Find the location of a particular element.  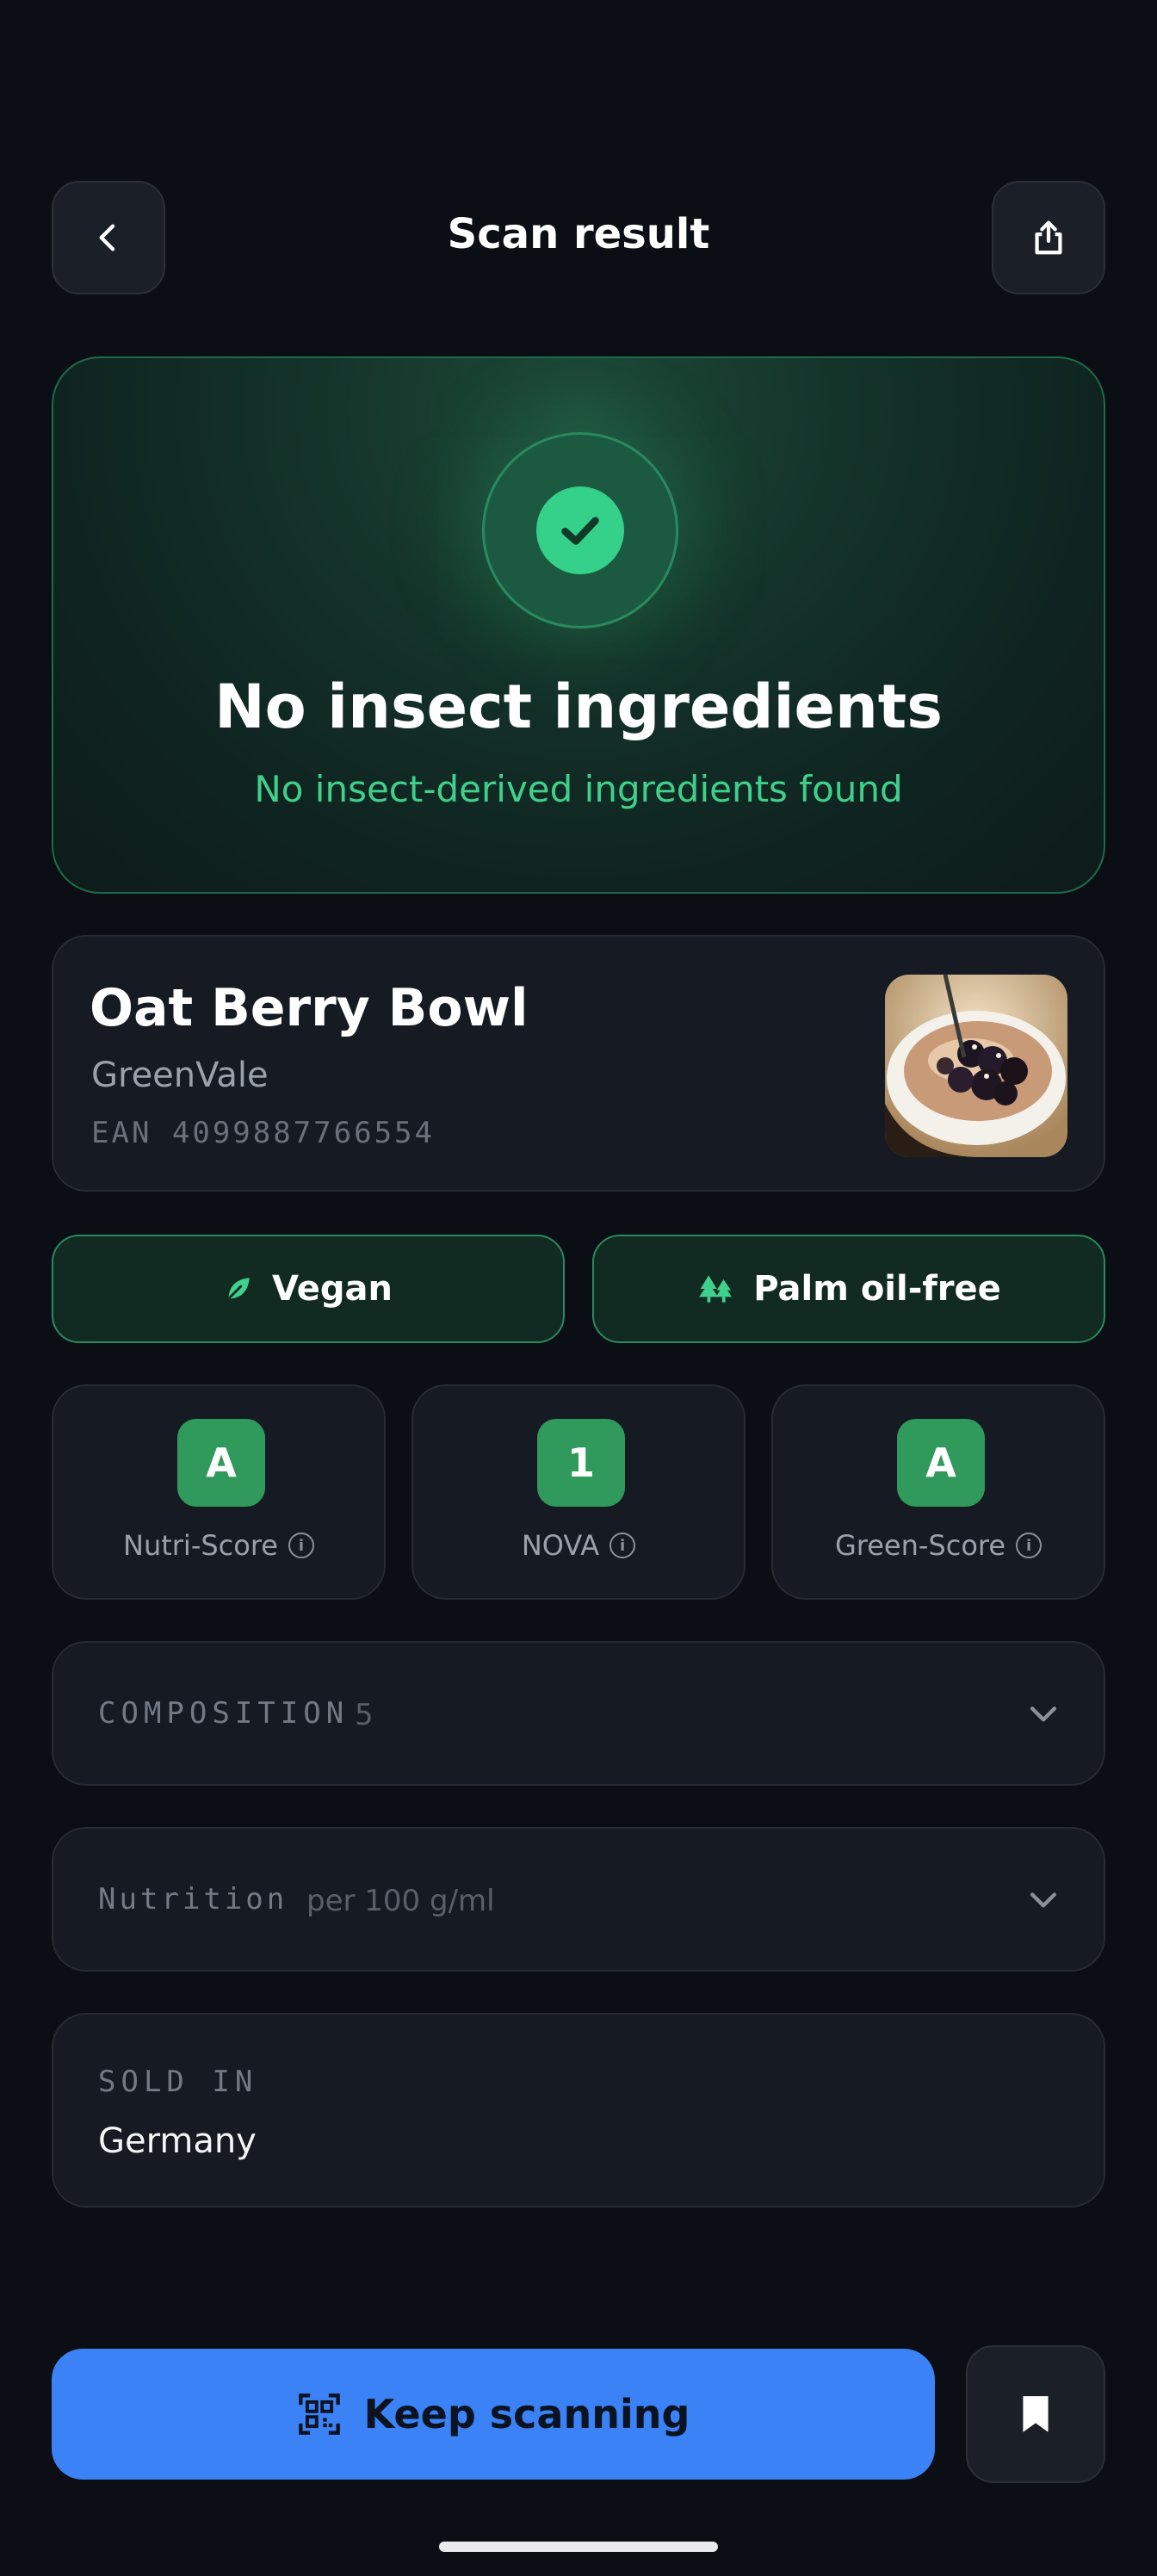

product-brand: GreenVale is located at coordinates (180, 1075).